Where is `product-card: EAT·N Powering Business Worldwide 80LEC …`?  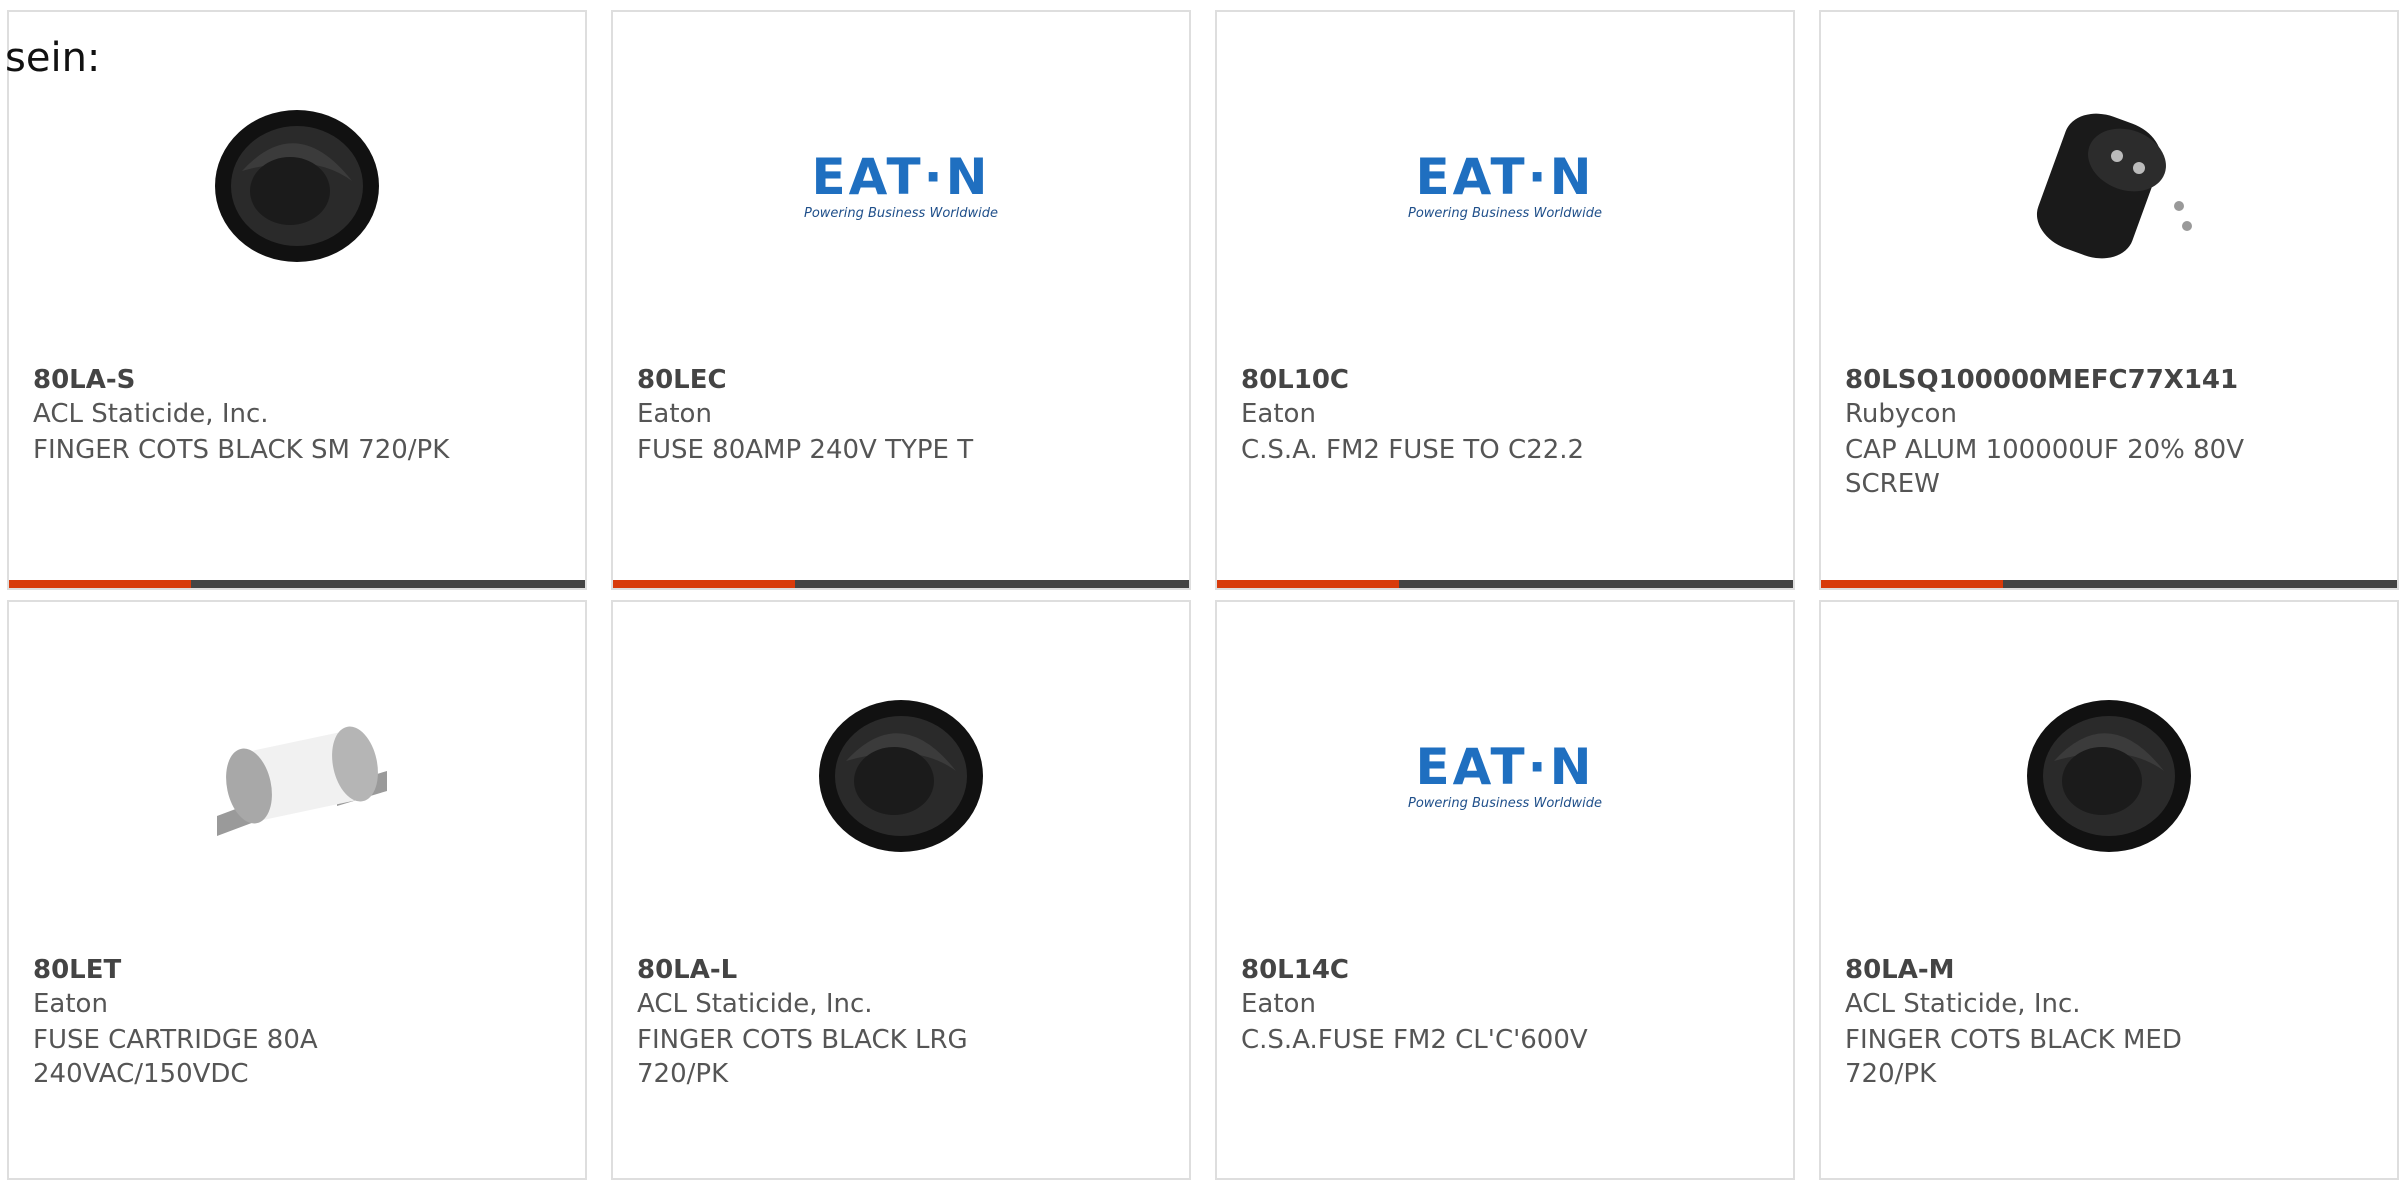
product-card: EAT·N Powering Business Worldwide 80LEC … is located at coordinates (901, 300).